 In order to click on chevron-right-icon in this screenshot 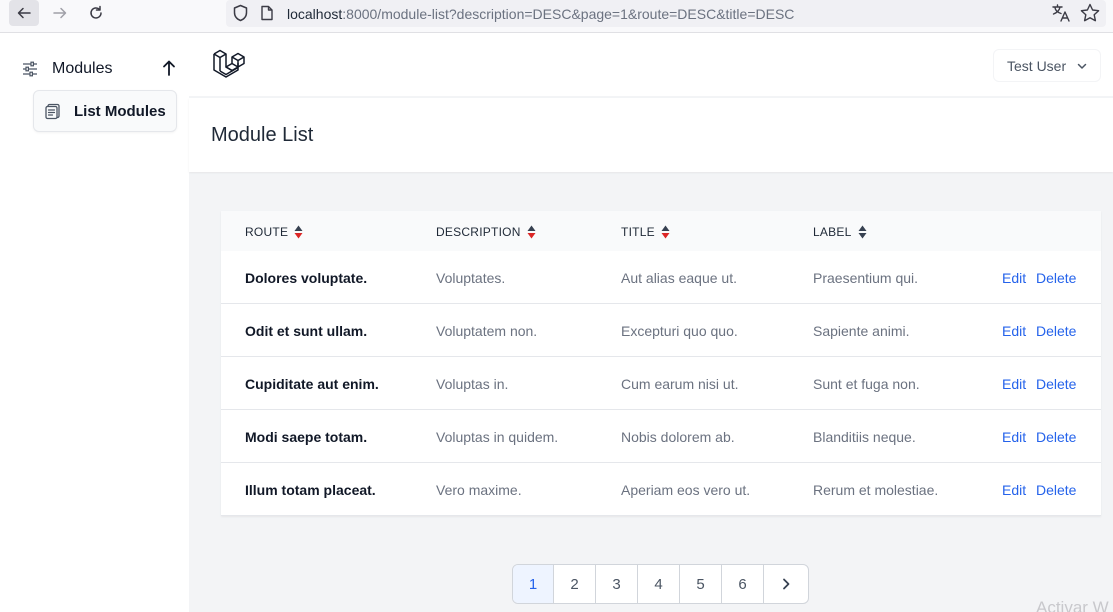, I will do `click(786, 584)`.